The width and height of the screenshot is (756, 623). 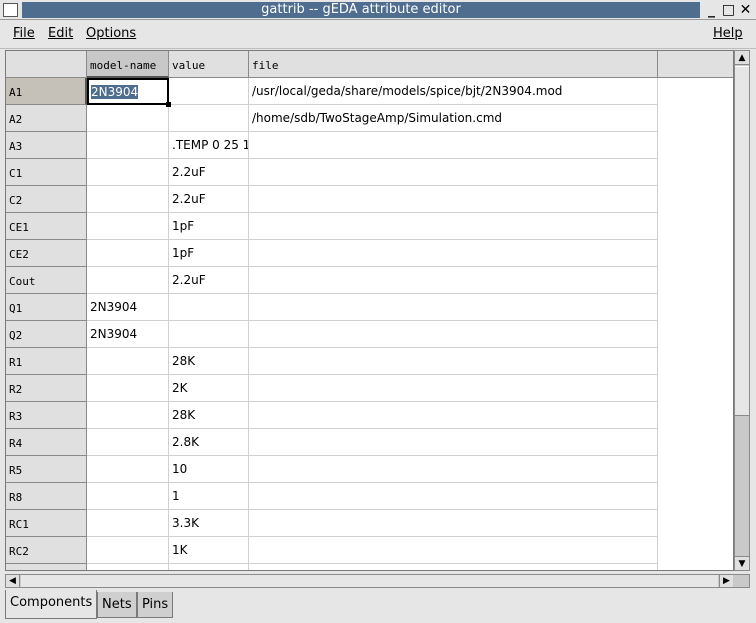 I want to click on scroll-down-icon: ▼, so click(x=742, y=563).